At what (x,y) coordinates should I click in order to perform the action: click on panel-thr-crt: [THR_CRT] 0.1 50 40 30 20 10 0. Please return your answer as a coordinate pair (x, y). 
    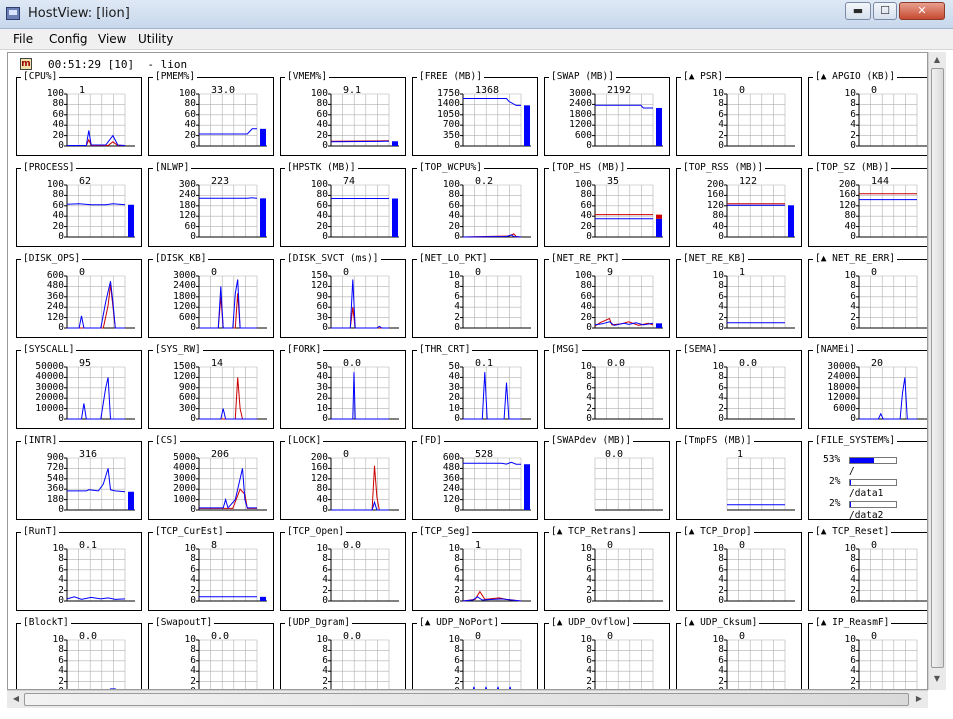
    Looking at the image, I should click on (475, 386).